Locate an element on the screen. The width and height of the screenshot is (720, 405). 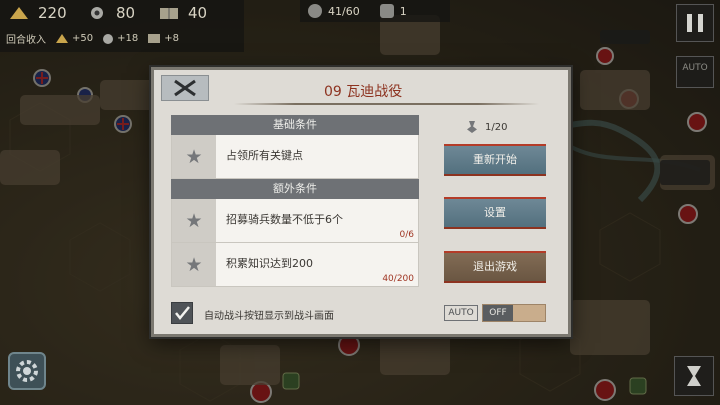
turn-income-label: 回合收入 is located at coordinates (26, 40).